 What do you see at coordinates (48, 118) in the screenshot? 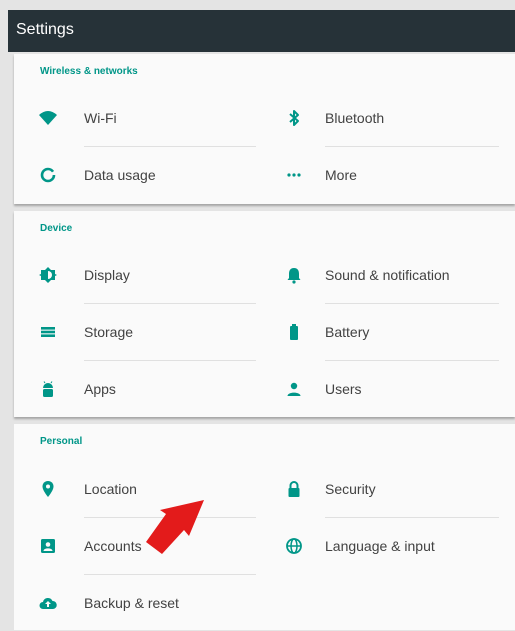
I see `wifi-icon` at bounding box center [48, 118].